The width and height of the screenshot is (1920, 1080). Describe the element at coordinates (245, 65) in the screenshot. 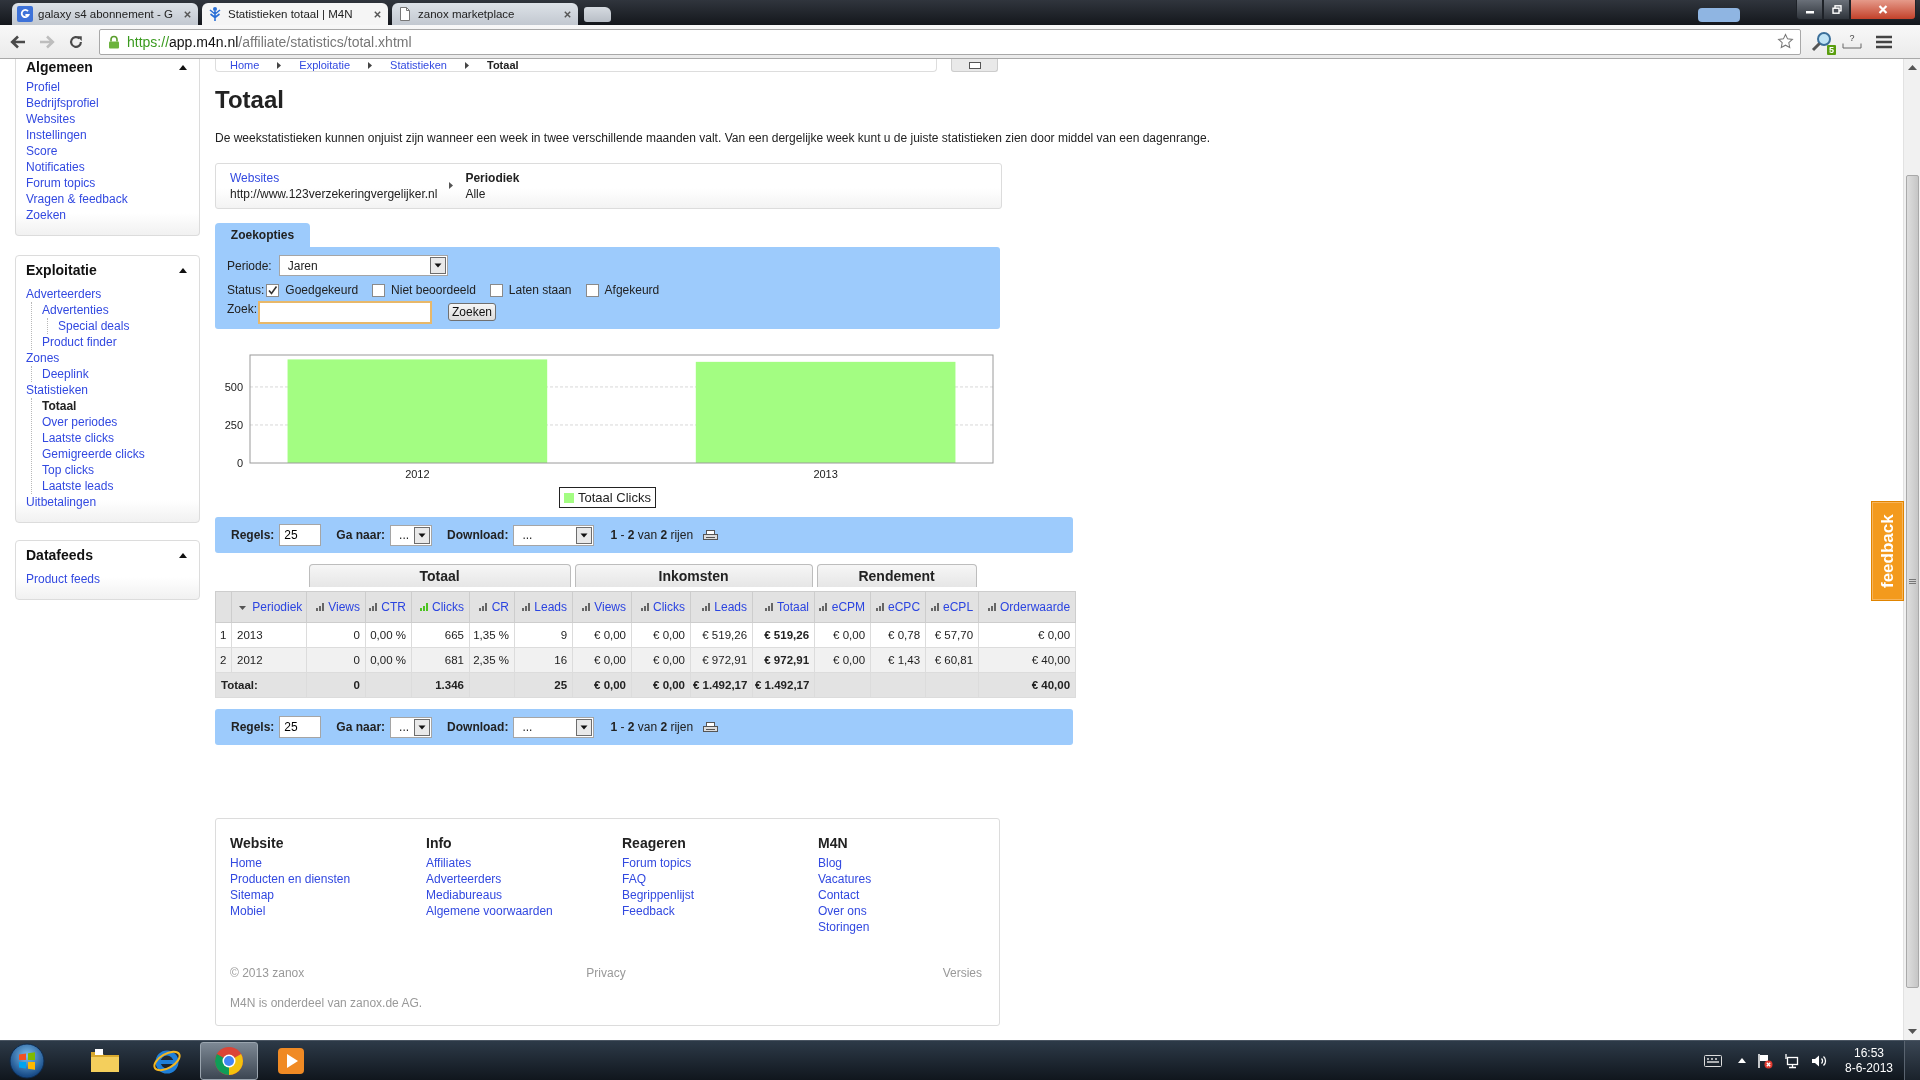

I see `breadcrumb-link: Home` at that location.